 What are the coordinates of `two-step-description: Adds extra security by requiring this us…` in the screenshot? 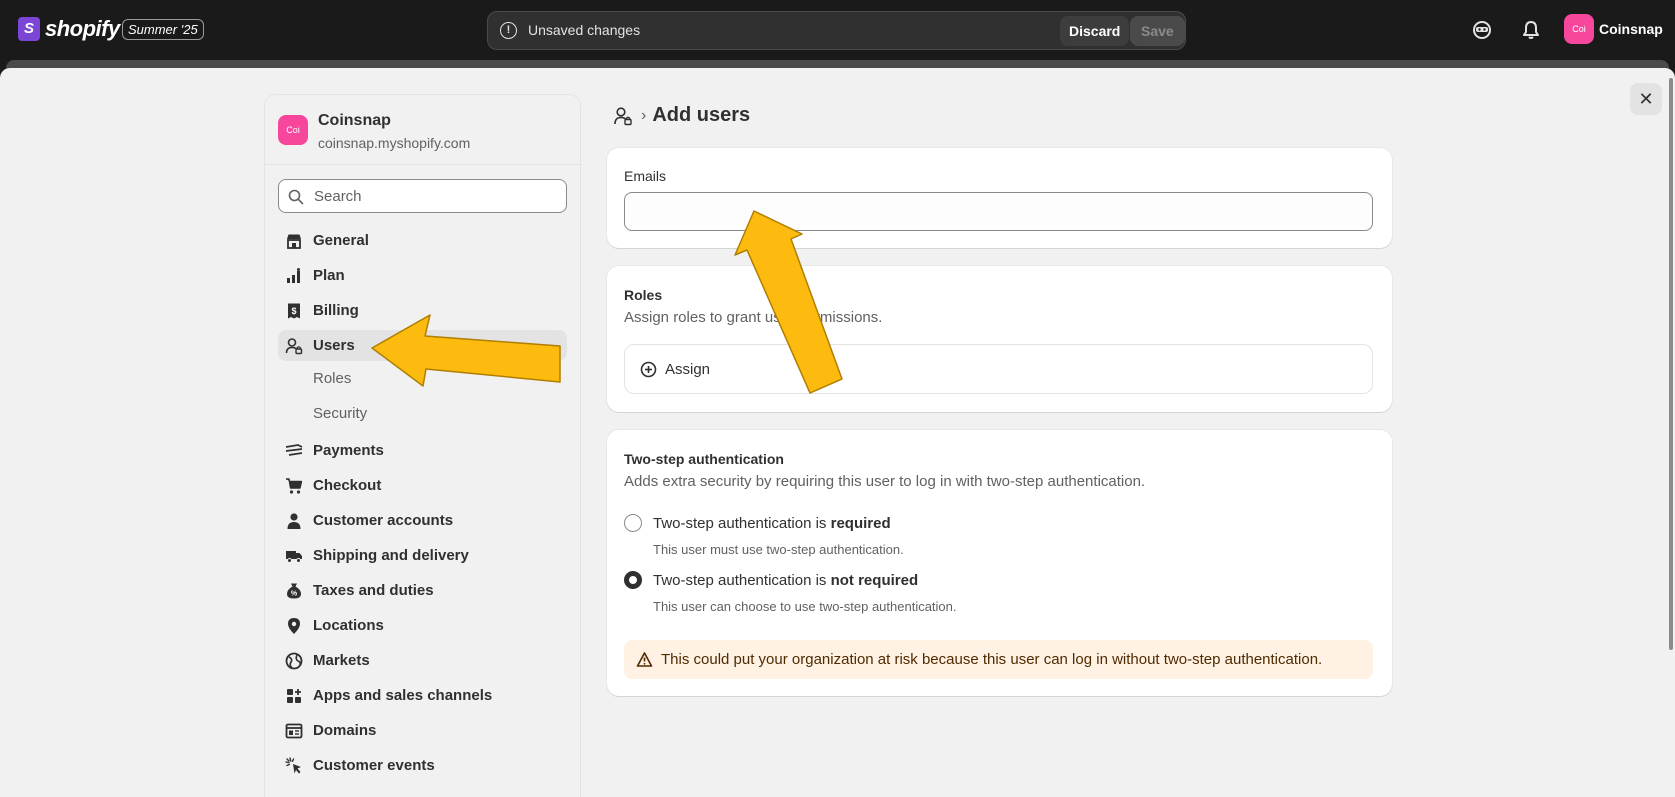 It's located at (885, 481).